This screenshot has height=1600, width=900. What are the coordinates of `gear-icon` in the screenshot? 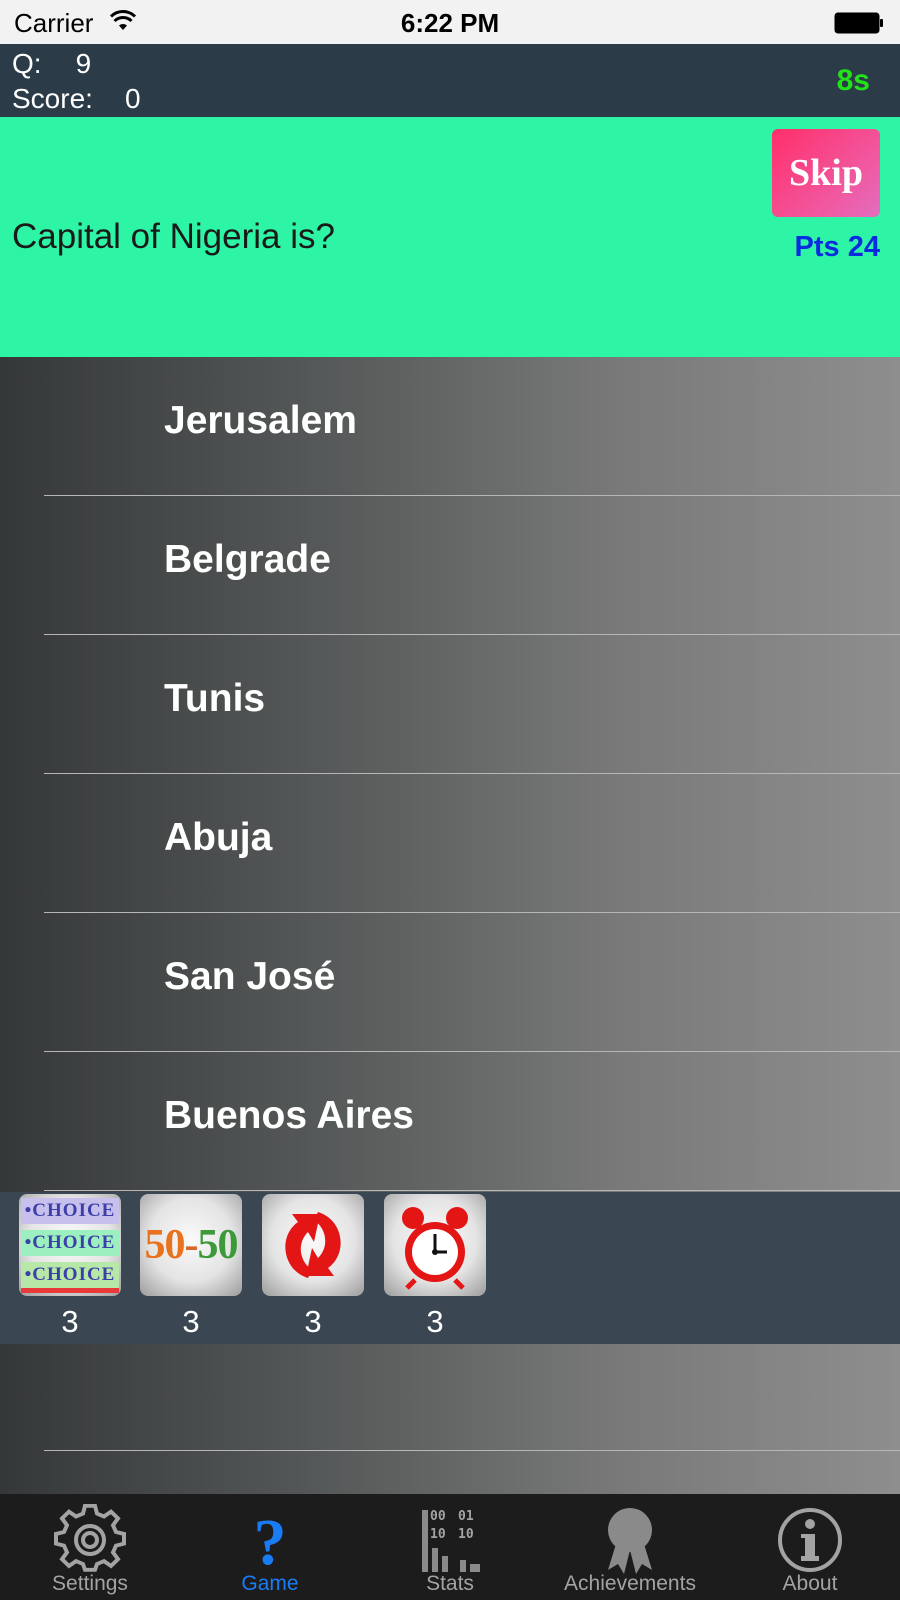 It's located at (90, 1538).